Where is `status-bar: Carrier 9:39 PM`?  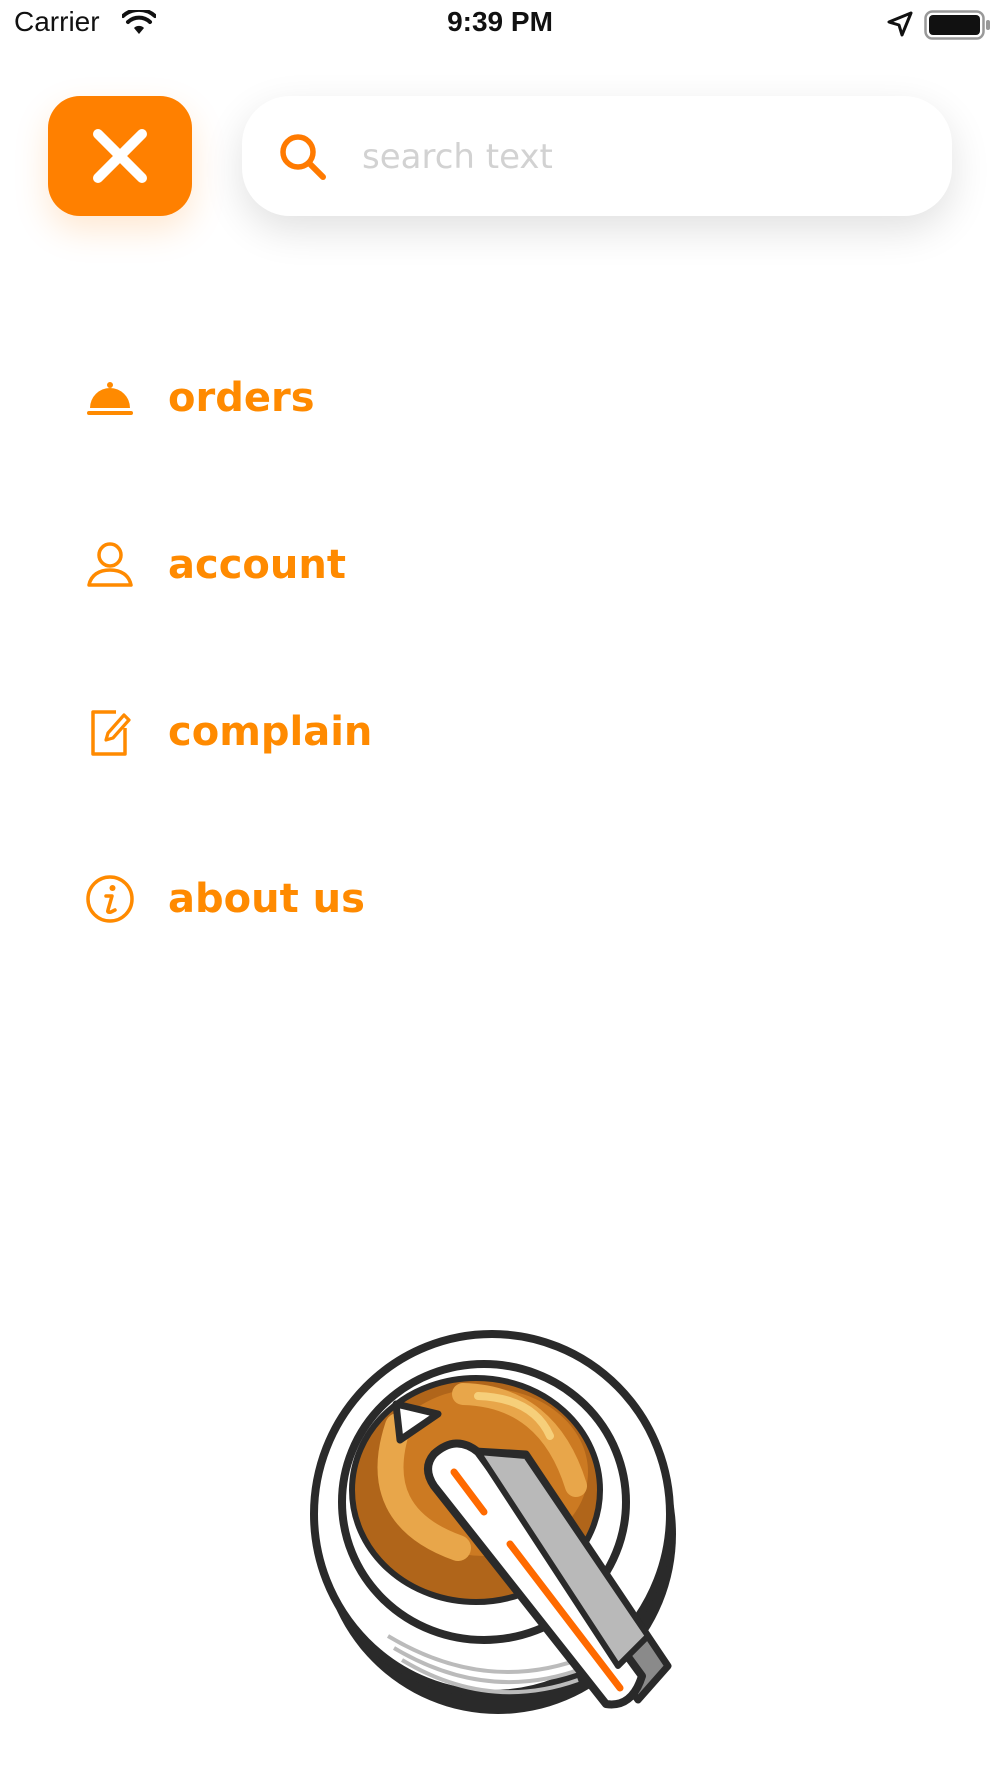 status-bar: Carrier 9:39 PM is located at coordinates (500, 25).